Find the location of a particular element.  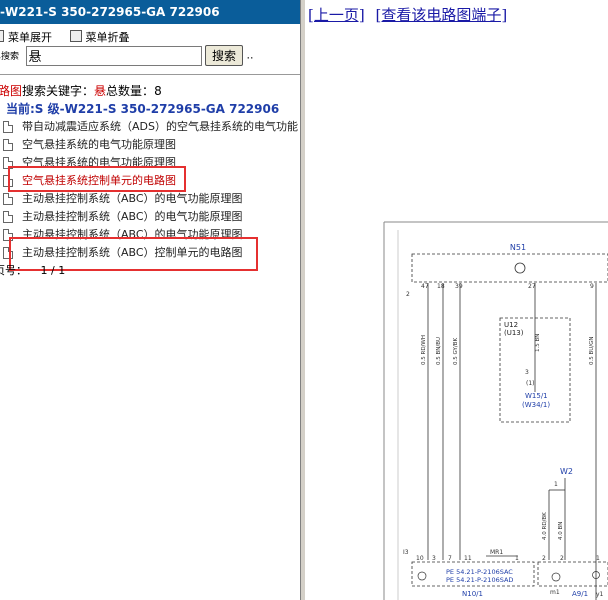

u12-label: U12 is located at coordinates (511, 325).